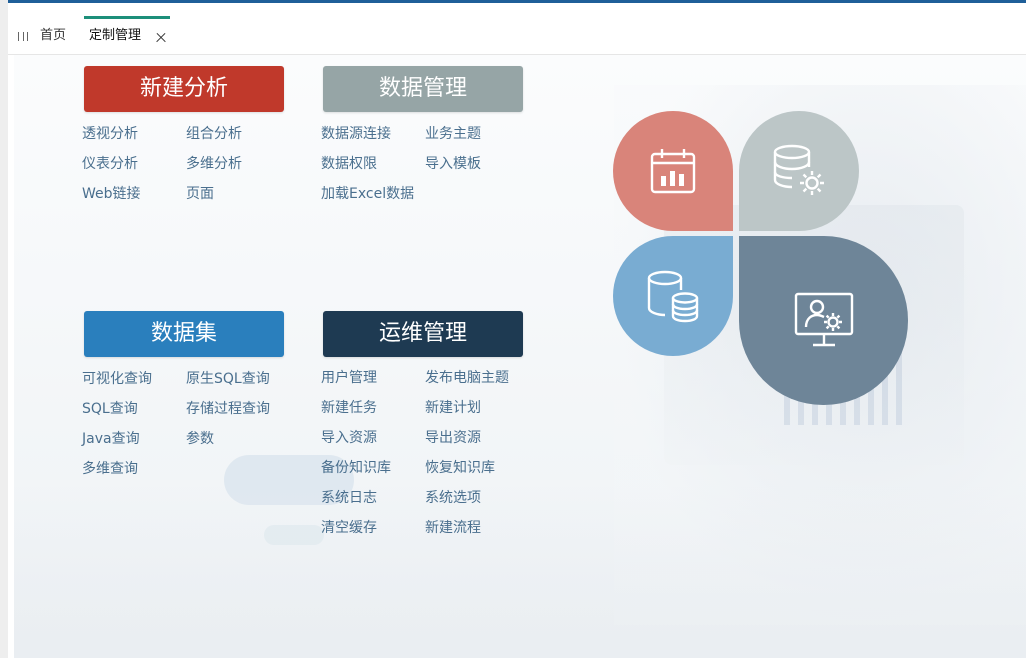 Image resolution: width=1026 pixels, height=658 pixels. I want to click on tab-home: 首页, so click(53, 36).